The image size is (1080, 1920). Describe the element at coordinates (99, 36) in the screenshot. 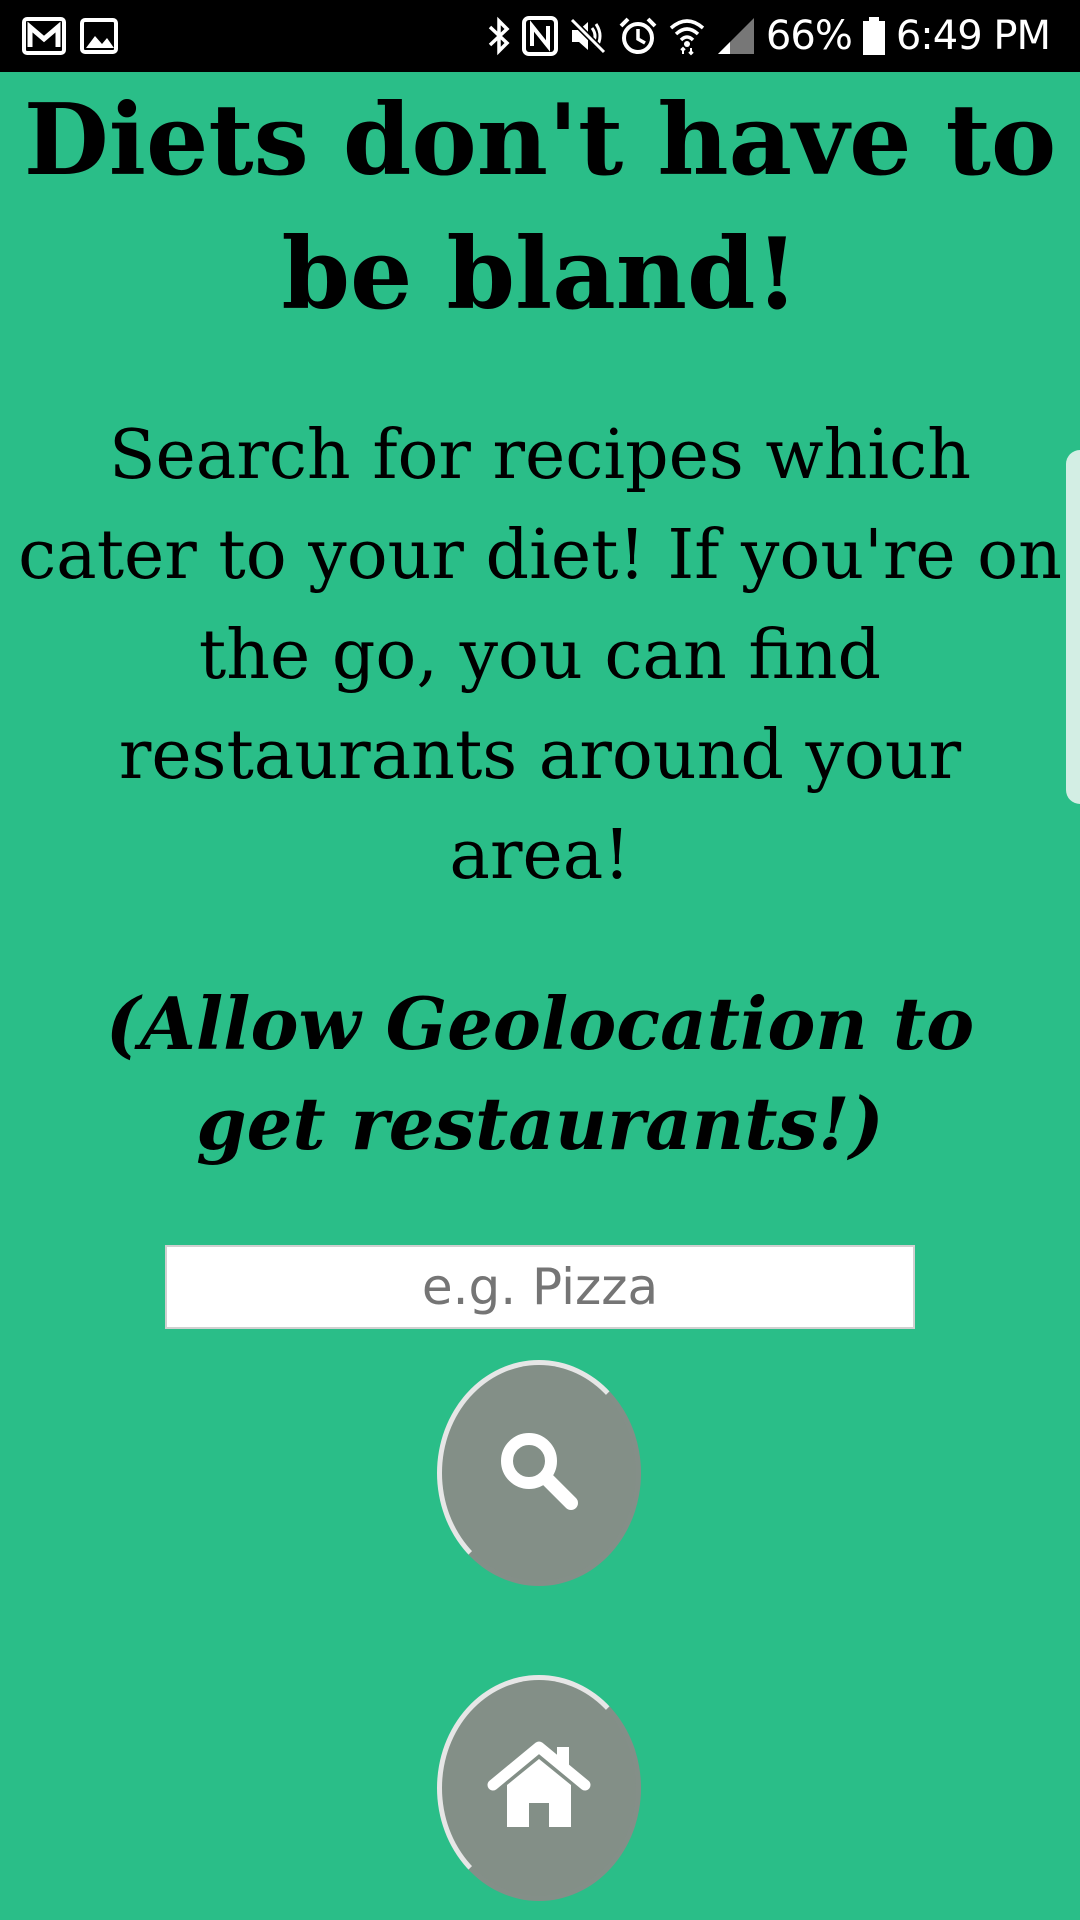

I see `gallery-icon` at that location.